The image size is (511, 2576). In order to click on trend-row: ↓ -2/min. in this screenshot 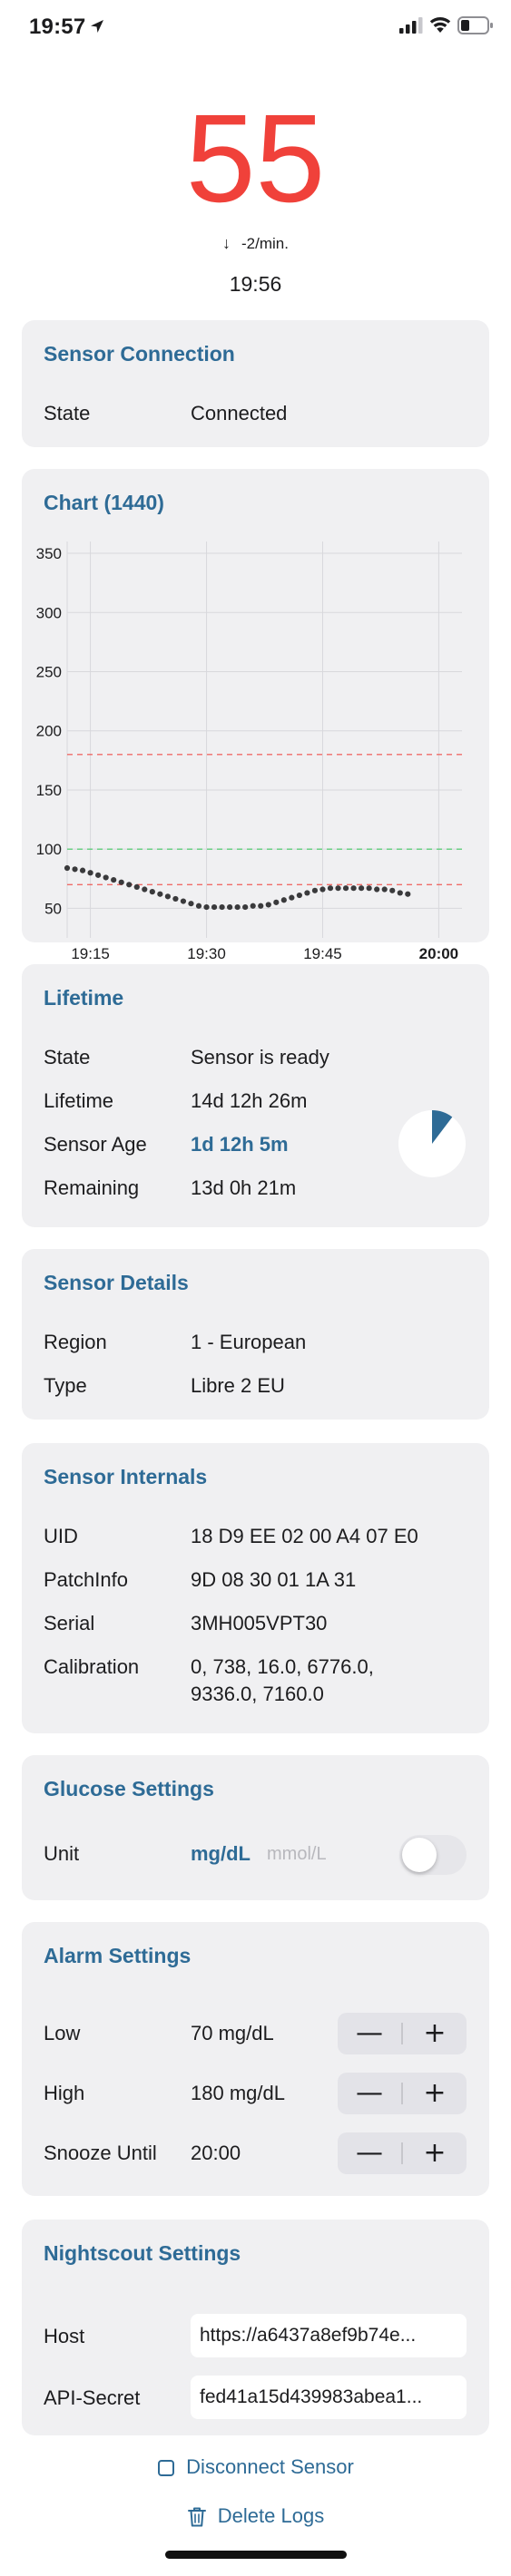, I will do `click(255, 243)`.